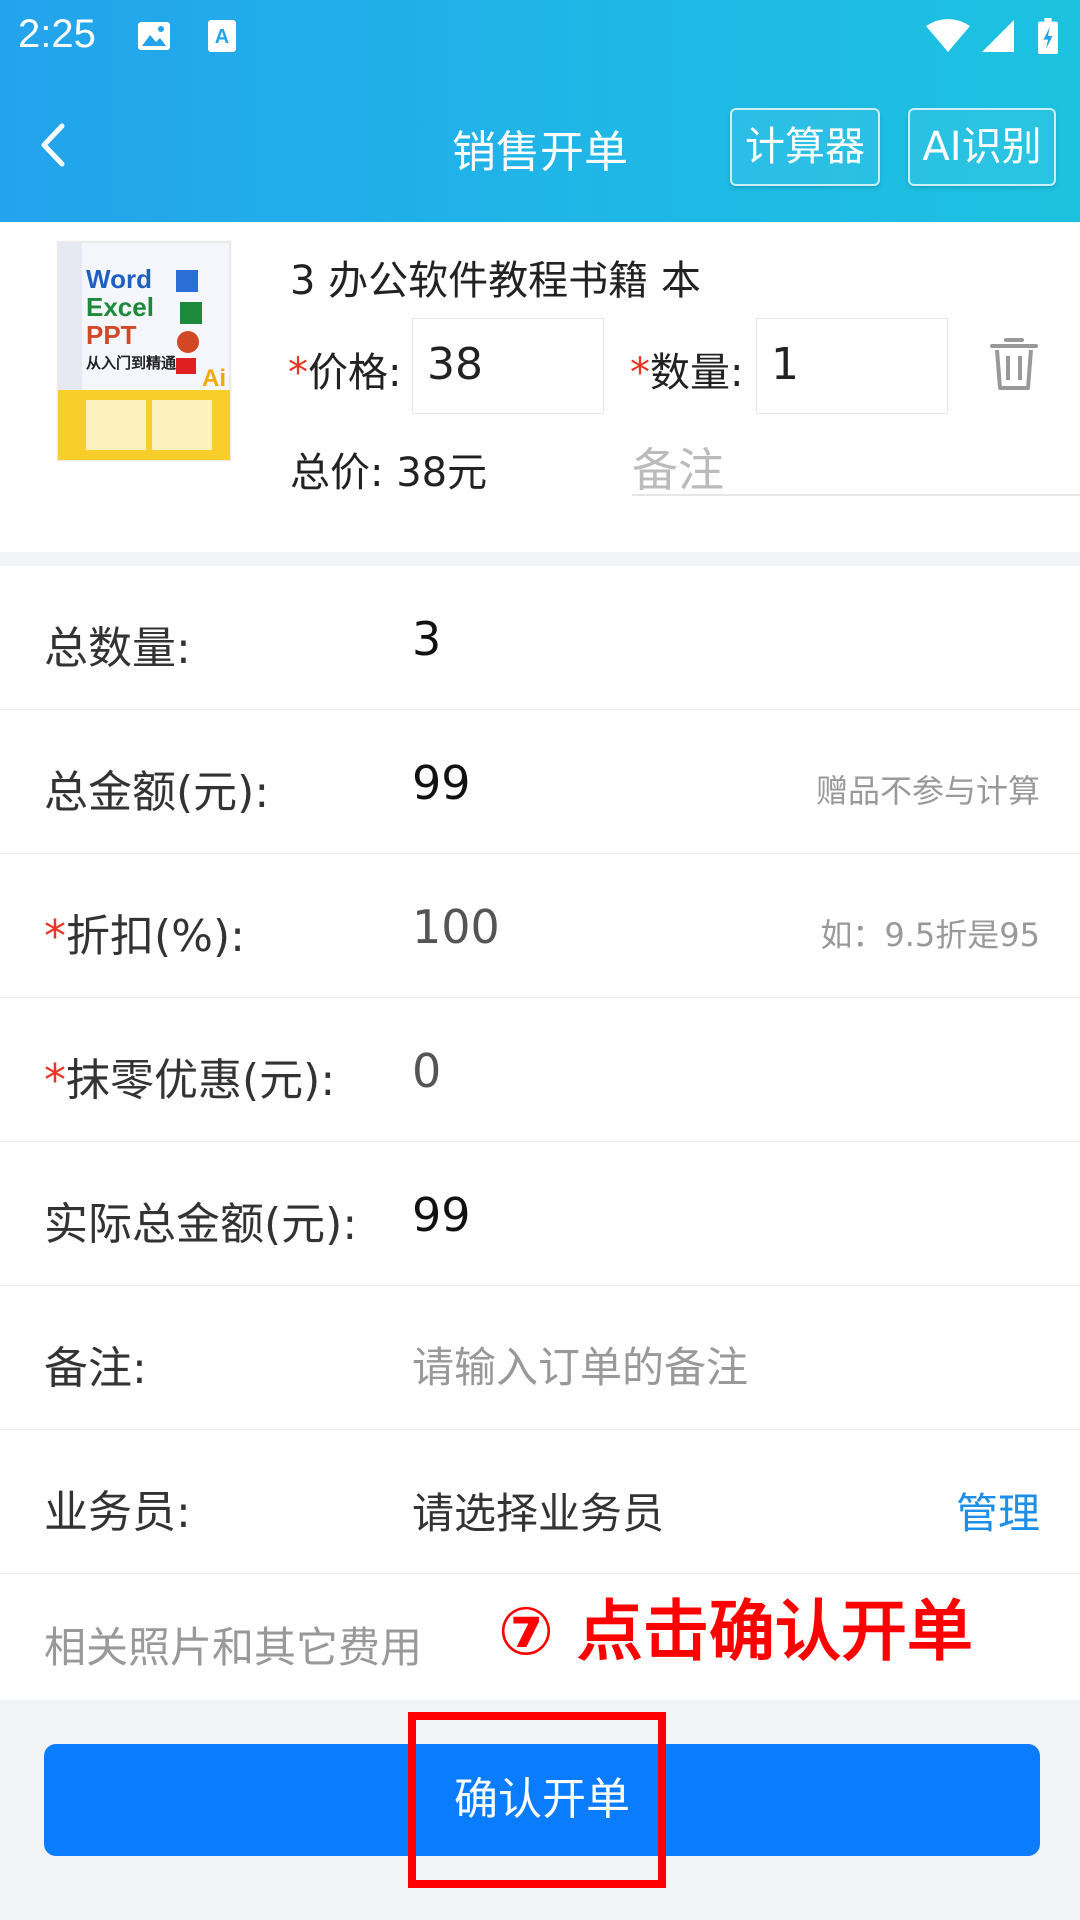  Describe the element at coordinates (117, 648) in the screenshot. I see `total-quantity-label: 总数量:` at that location.